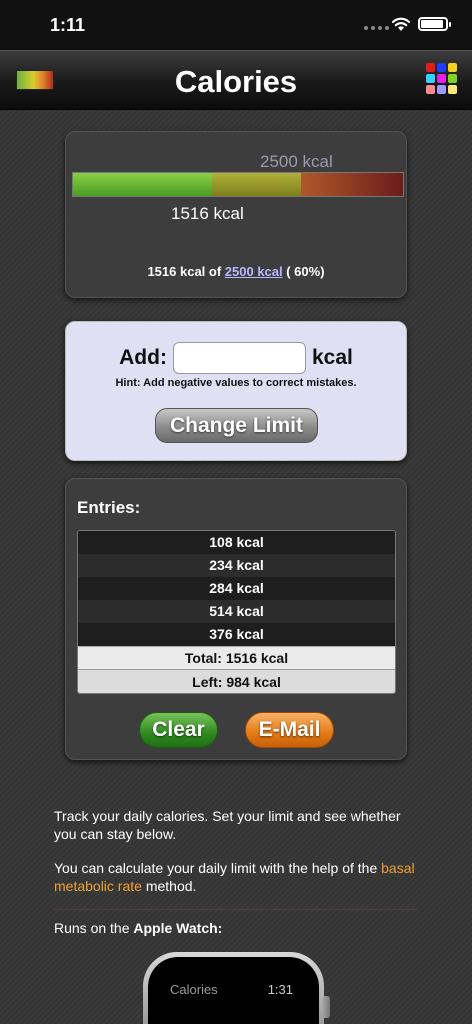 This screenshot has height=1024, width=472. I want to click on wifi-icon, so click(401, 24).